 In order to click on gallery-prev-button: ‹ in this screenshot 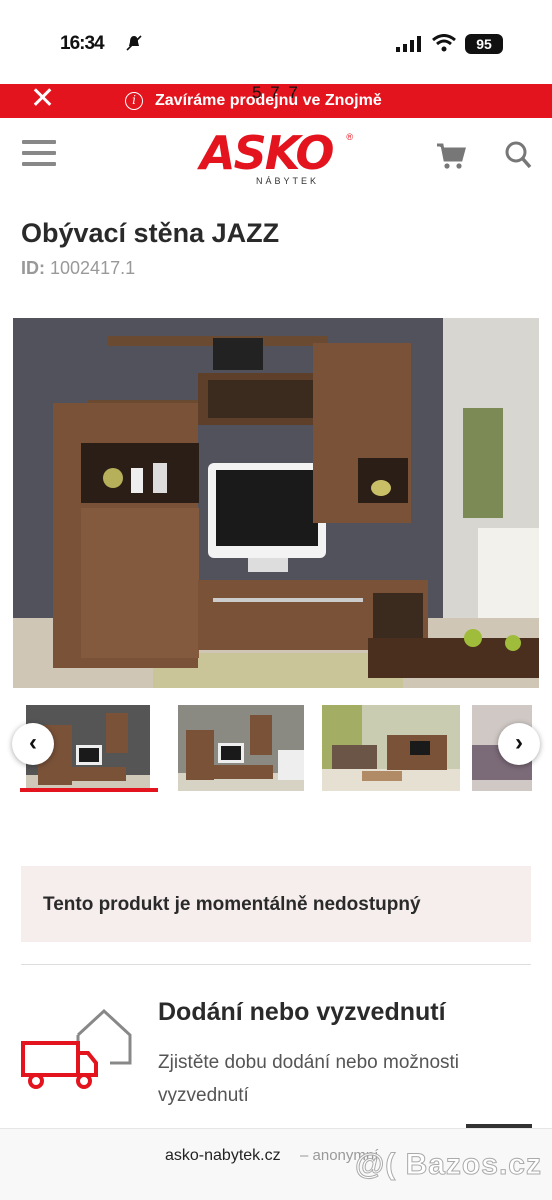, I will do `click(33, 744)`.